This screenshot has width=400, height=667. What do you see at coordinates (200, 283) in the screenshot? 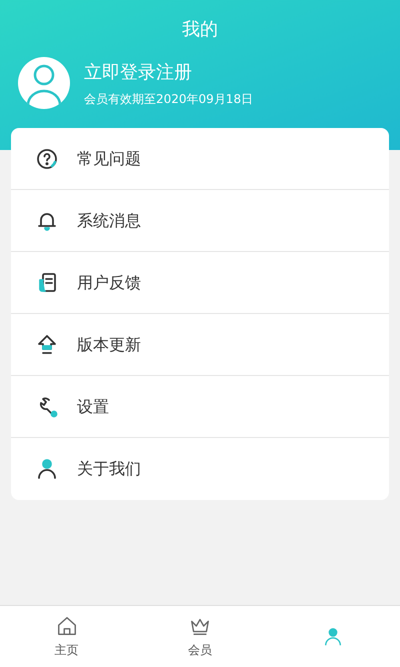
I see `menu-item: 用户反馈` at bounding box center [200, 283].